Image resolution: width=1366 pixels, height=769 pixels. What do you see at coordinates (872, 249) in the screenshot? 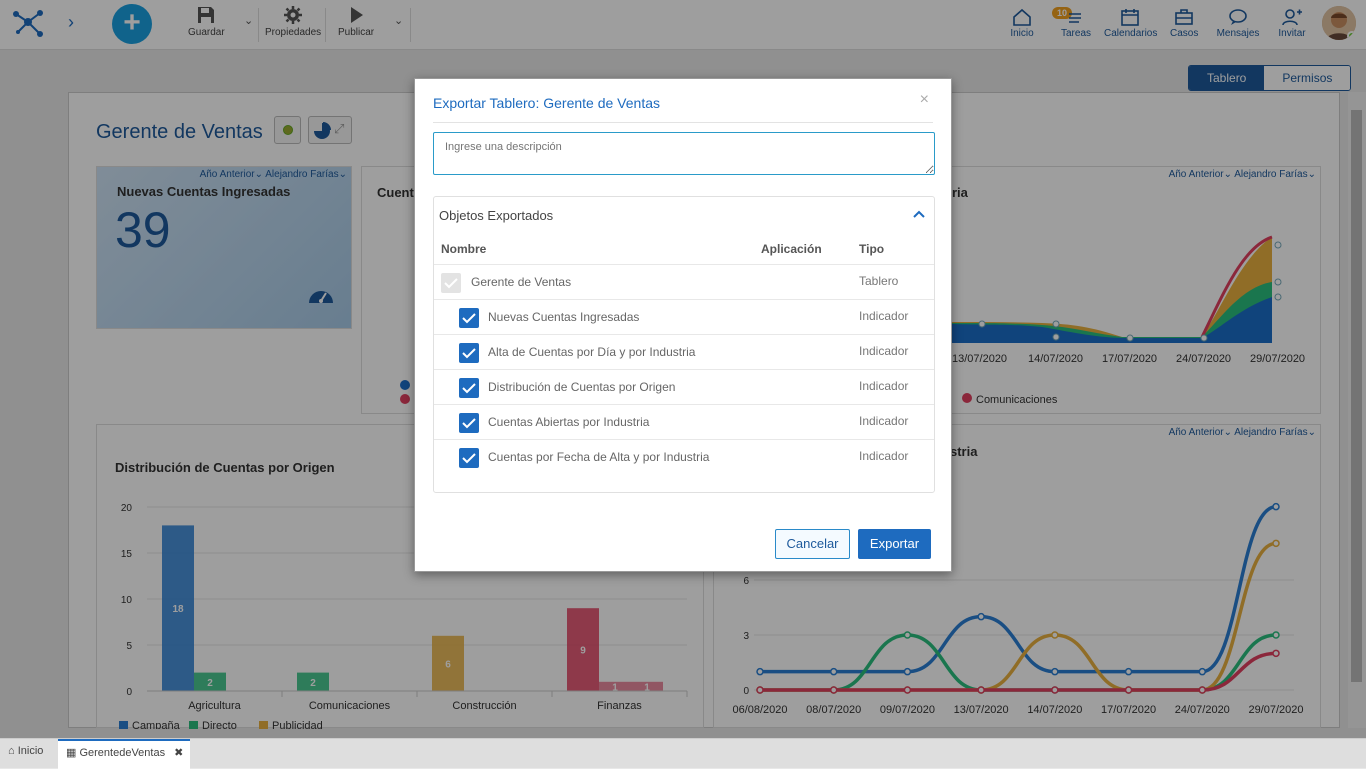
I see `column-type: Tipo` at bounding box center [872, 249].